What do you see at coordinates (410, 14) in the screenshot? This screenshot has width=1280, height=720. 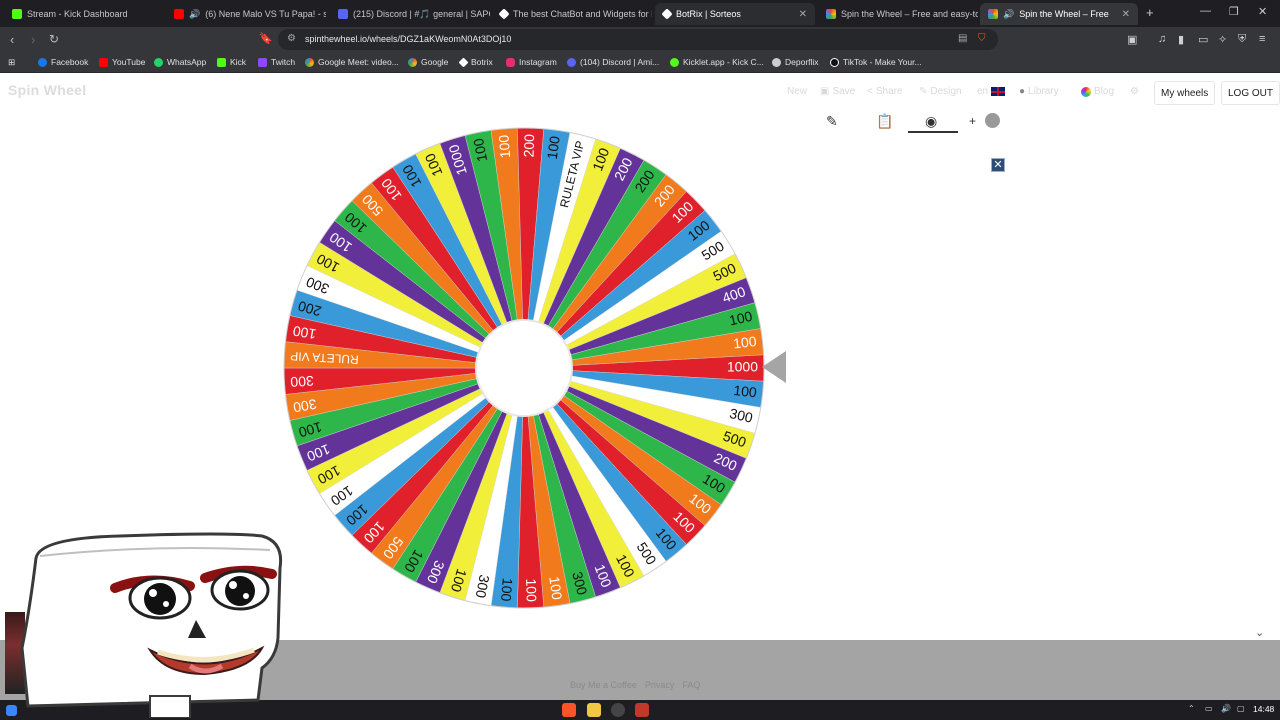 I see `tab-discord: (215) Discord | #🎵 general | SAPO` at bounding box center [410, 14].